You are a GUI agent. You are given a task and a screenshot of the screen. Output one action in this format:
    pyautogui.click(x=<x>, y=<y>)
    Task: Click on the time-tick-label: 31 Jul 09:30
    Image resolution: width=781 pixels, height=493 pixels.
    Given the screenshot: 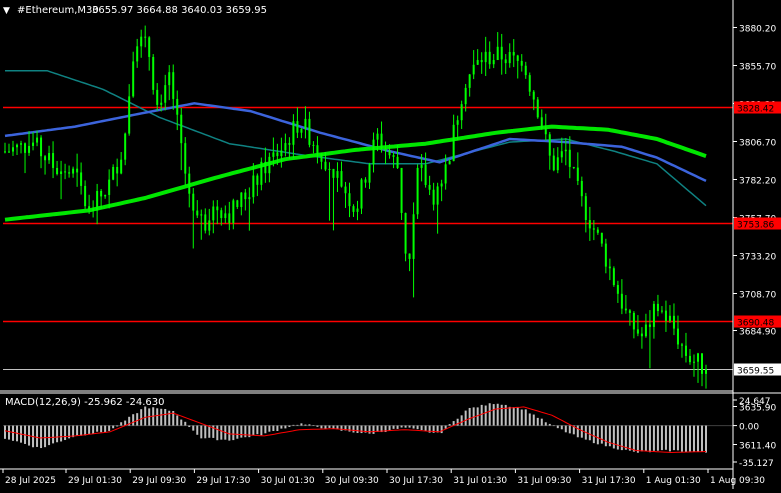 What is the action you would take?
    pyautogui.click(x=544, y=481)
    